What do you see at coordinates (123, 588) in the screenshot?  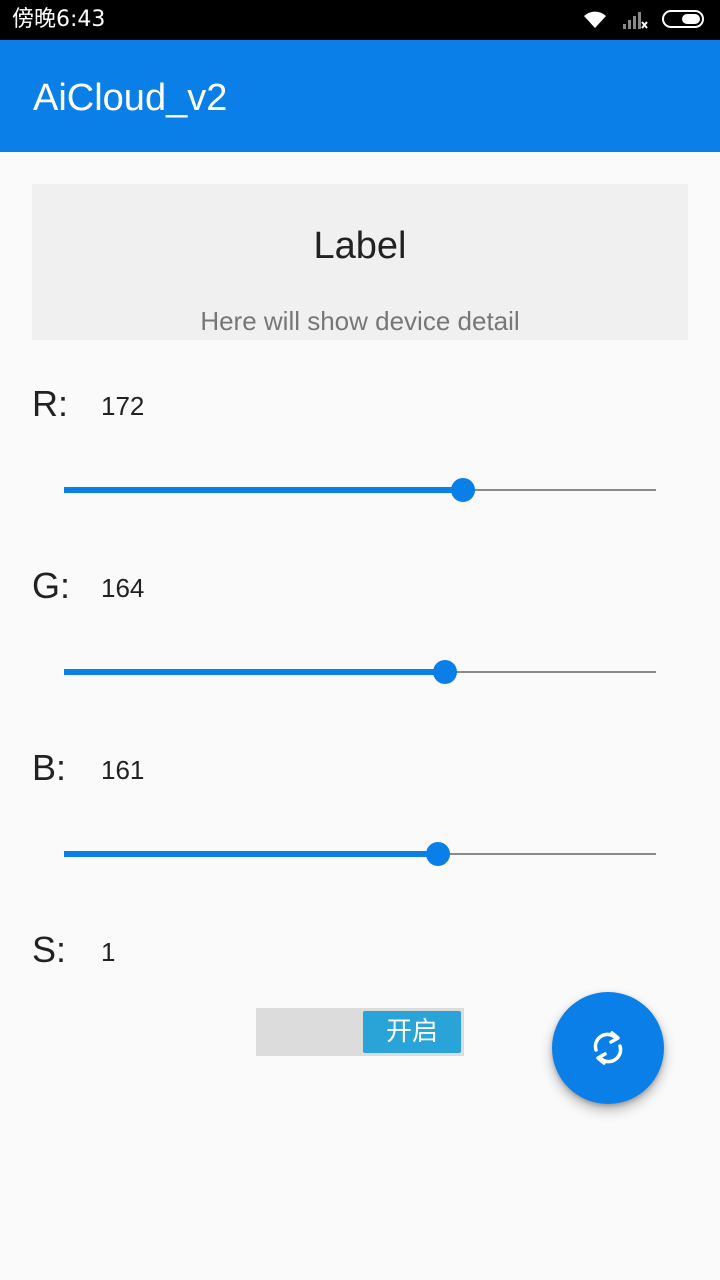 I see `green-channel-value: 164` at bounding box center [123, 588].